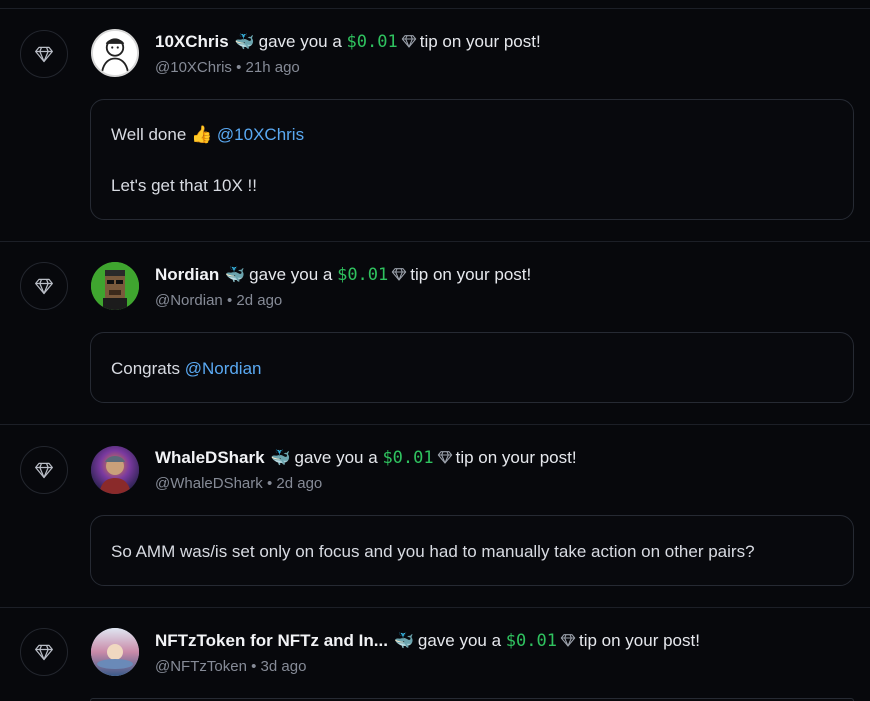  I want to click on message-line: Well done 👍 @10XChris, so click(207, 135).